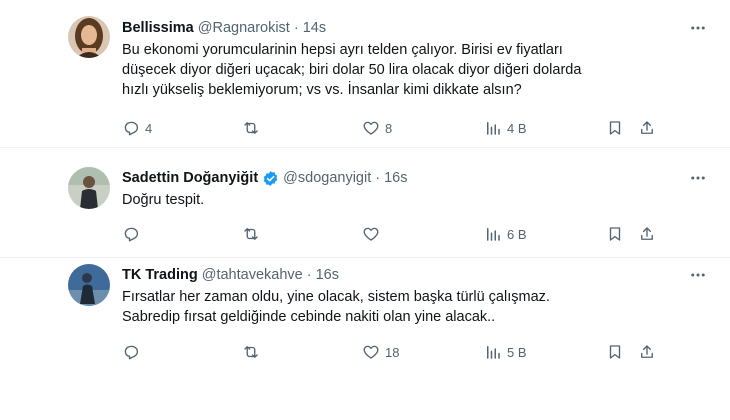 The width and height of the screenshot is (730, 420). What do you see at coordinates (505, 128) in the screenshot?
I see `views-button: 4 B` at bounding box center [505, 128].